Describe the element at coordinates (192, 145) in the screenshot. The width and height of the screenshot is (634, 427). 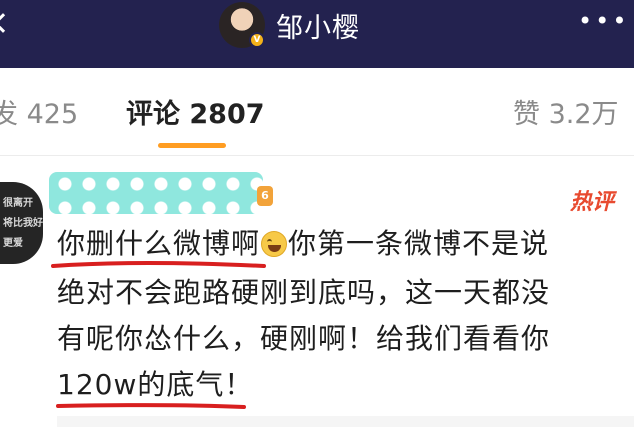
I see `active-tab-indicator` at that location.